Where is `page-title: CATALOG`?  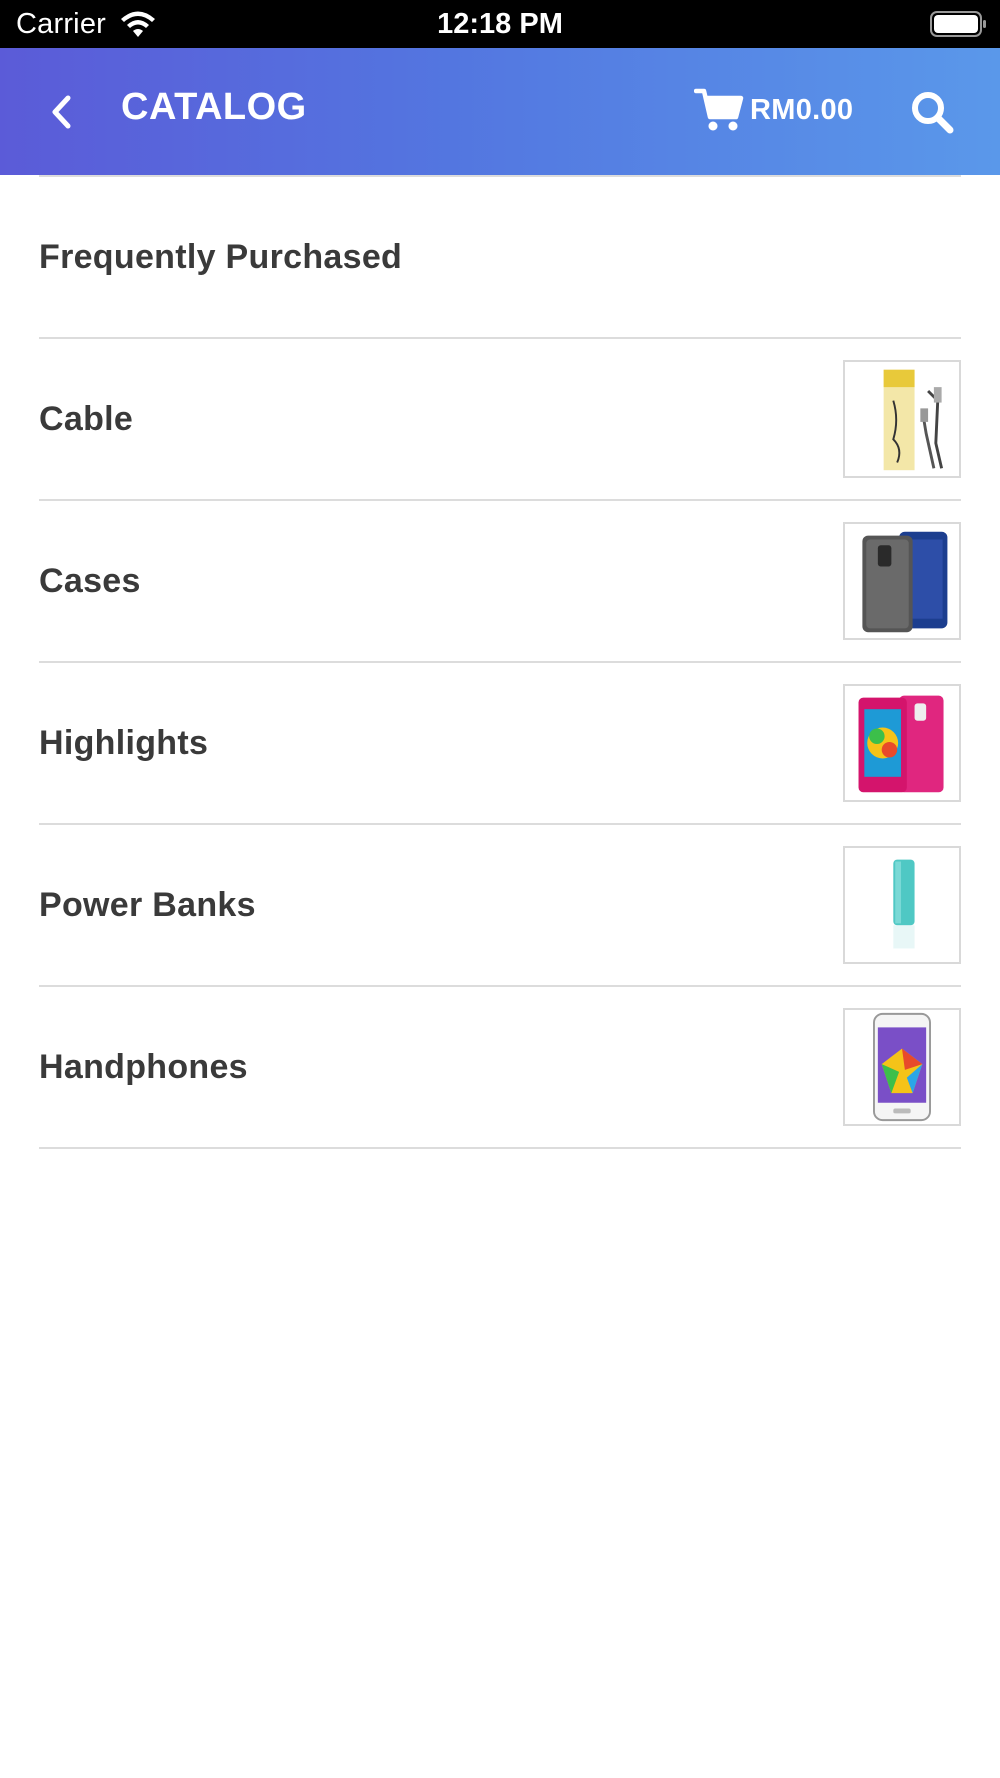 page-title: CATALOG is located at coordinates (214, 107).